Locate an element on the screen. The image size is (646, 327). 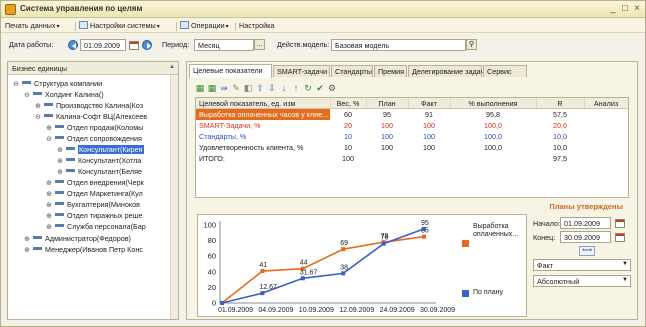
x-tick-label: 30.09.2009 is located at coordinates (437, 310).